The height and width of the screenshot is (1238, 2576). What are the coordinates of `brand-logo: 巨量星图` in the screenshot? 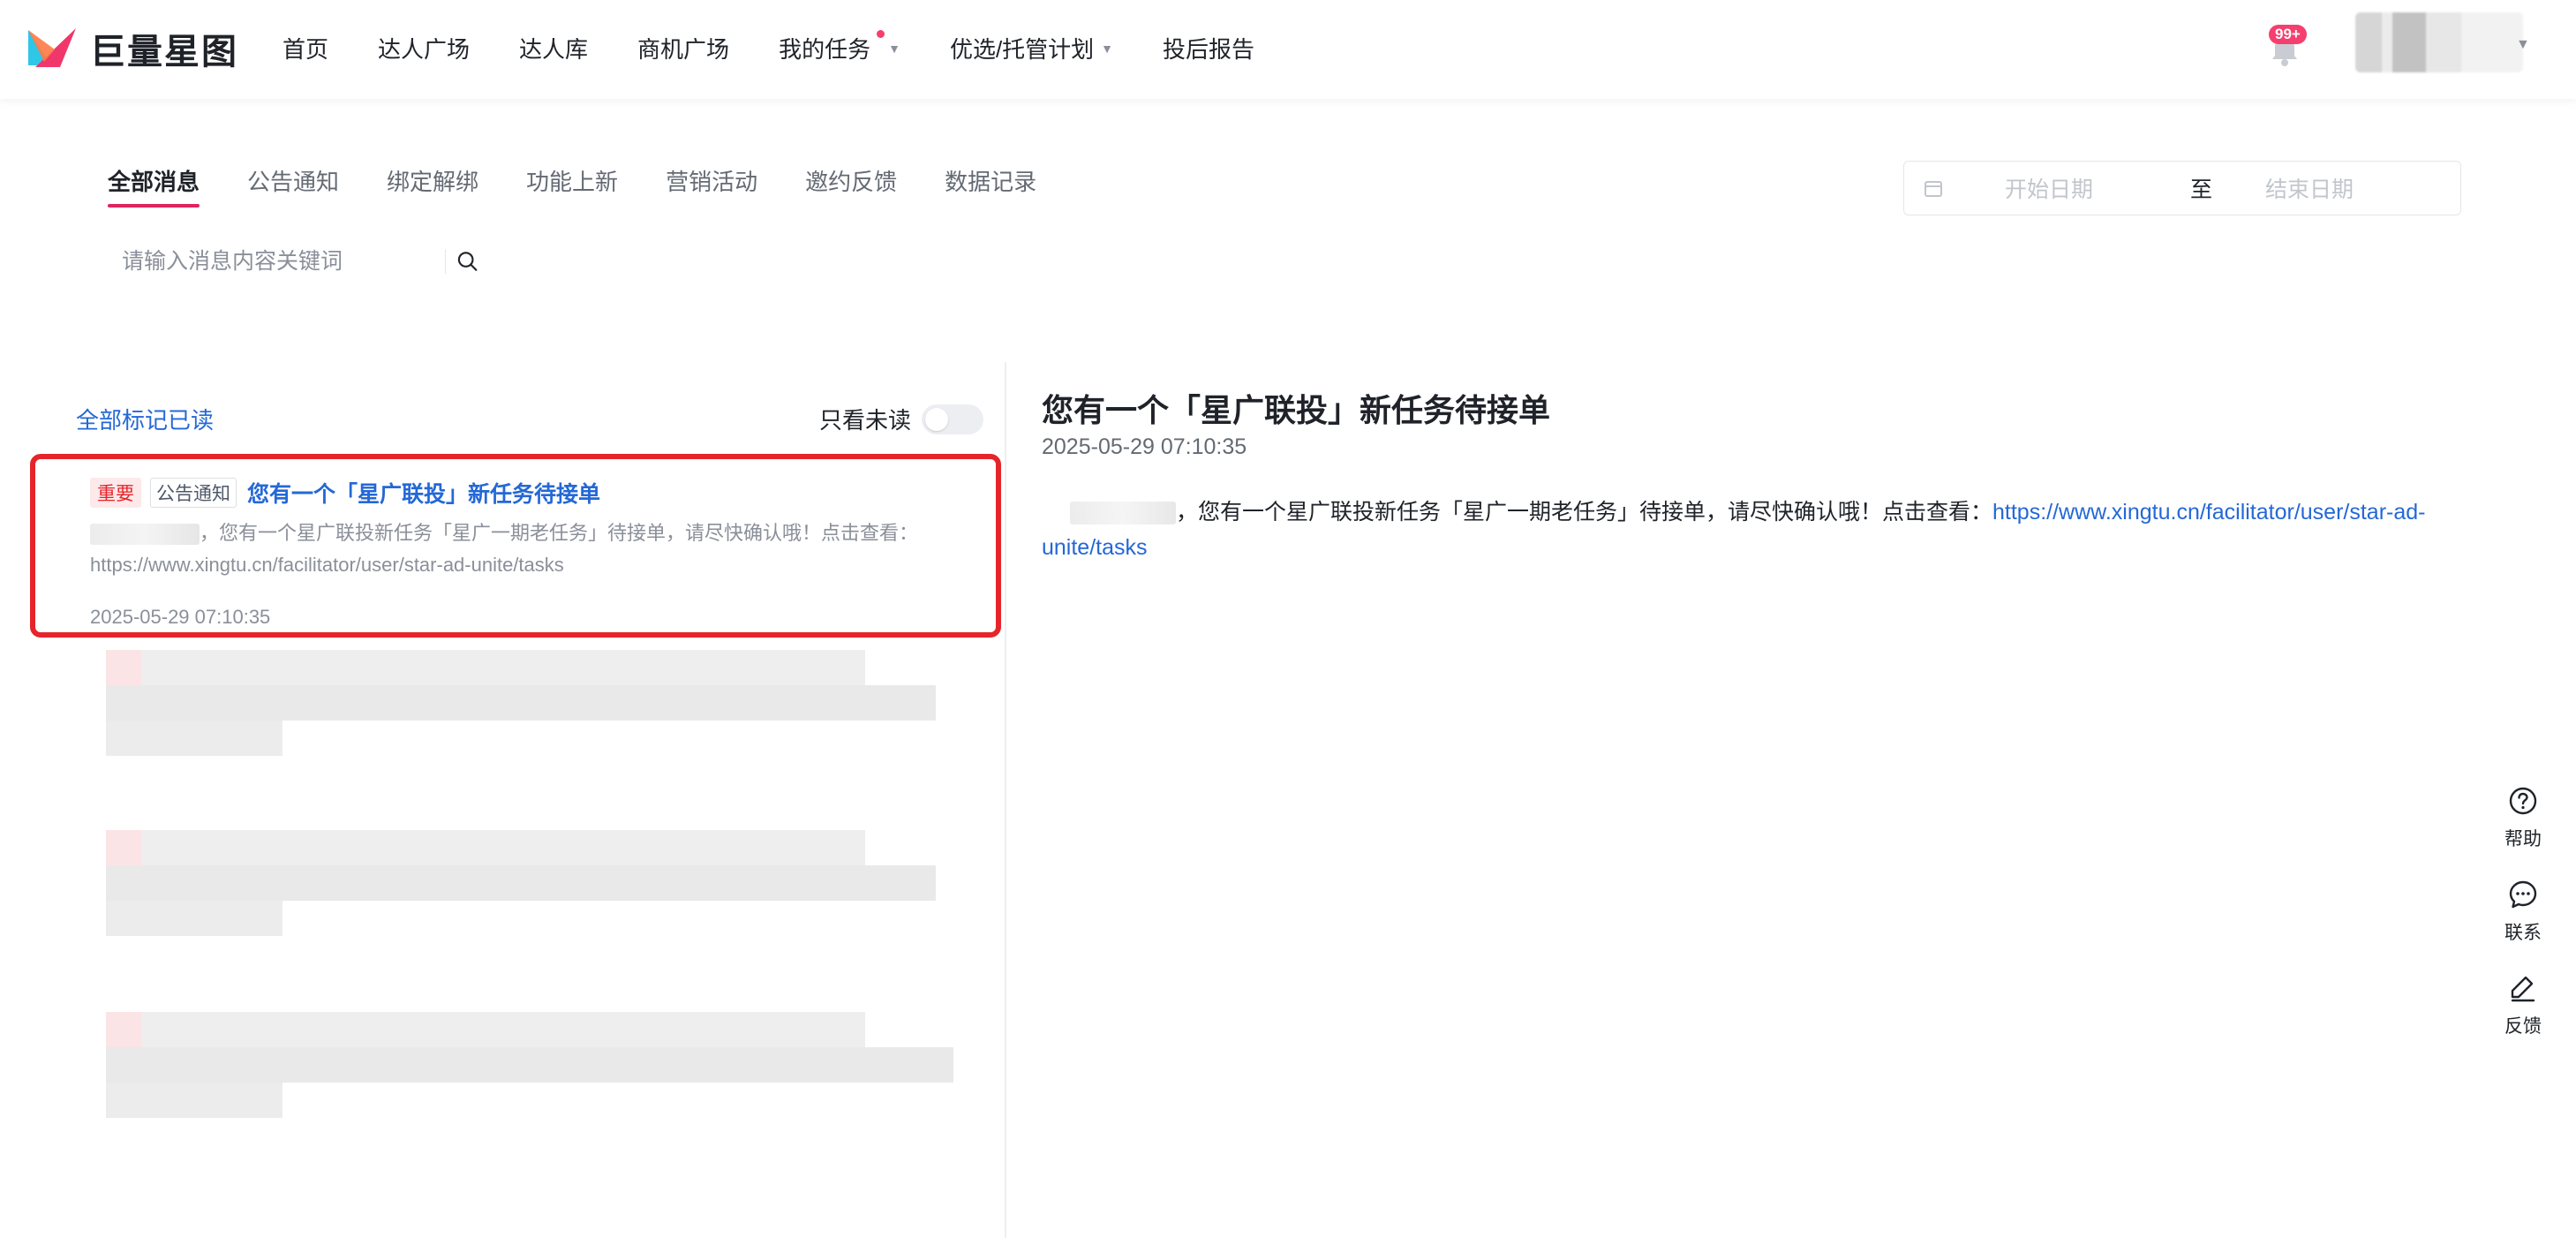 It's located at (131, 49).